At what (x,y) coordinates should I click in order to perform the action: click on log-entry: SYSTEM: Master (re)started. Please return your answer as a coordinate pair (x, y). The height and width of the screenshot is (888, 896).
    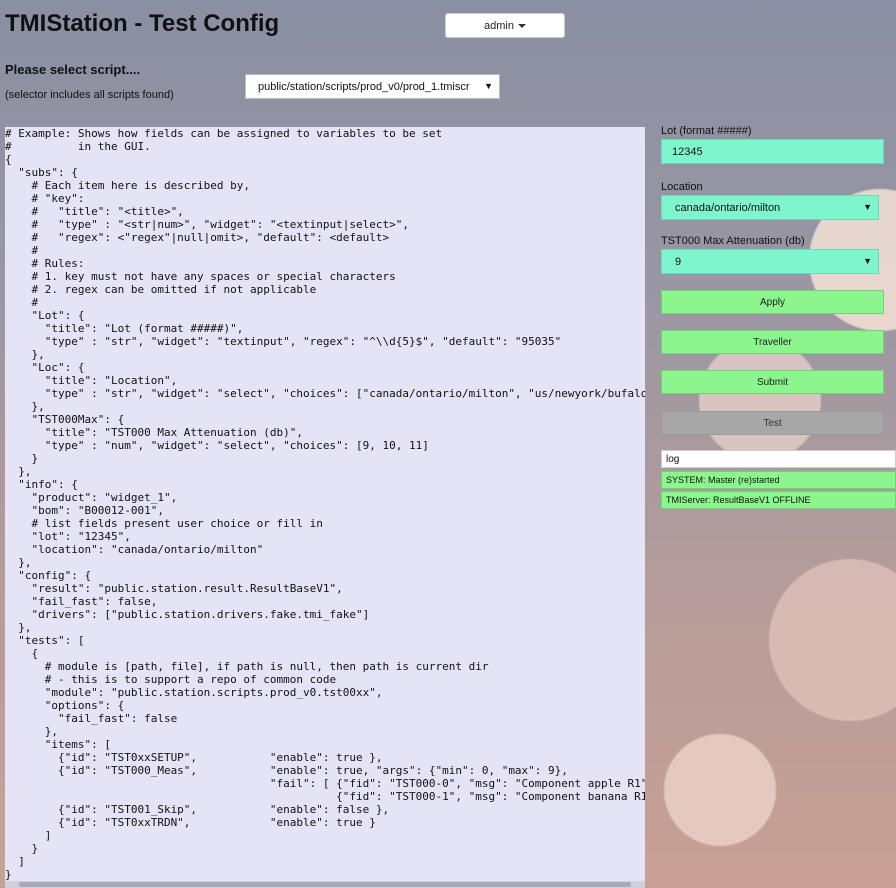
    Looking at the image, I should click on (778, 480).